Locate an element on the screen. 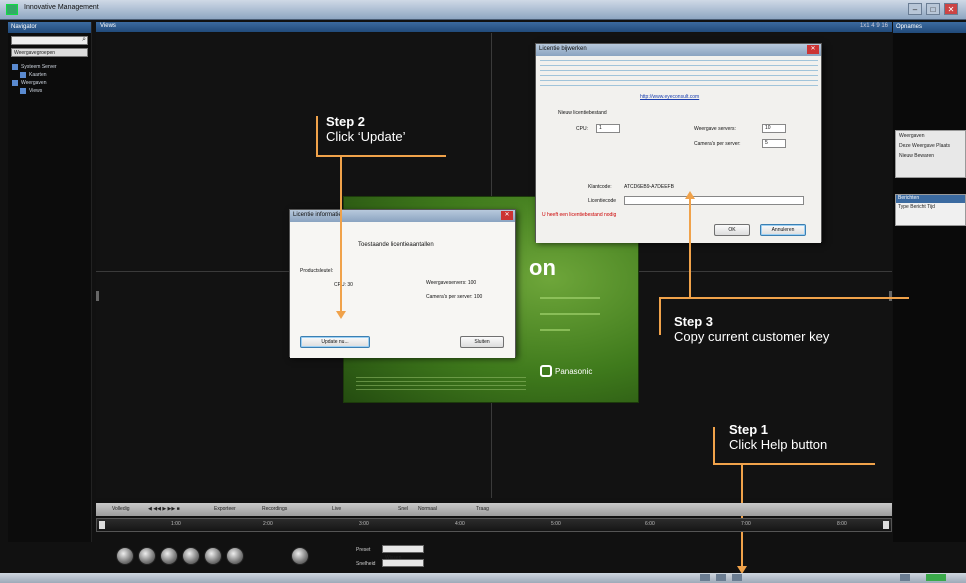  status-tray-icon is located at coordinates (936, 577).